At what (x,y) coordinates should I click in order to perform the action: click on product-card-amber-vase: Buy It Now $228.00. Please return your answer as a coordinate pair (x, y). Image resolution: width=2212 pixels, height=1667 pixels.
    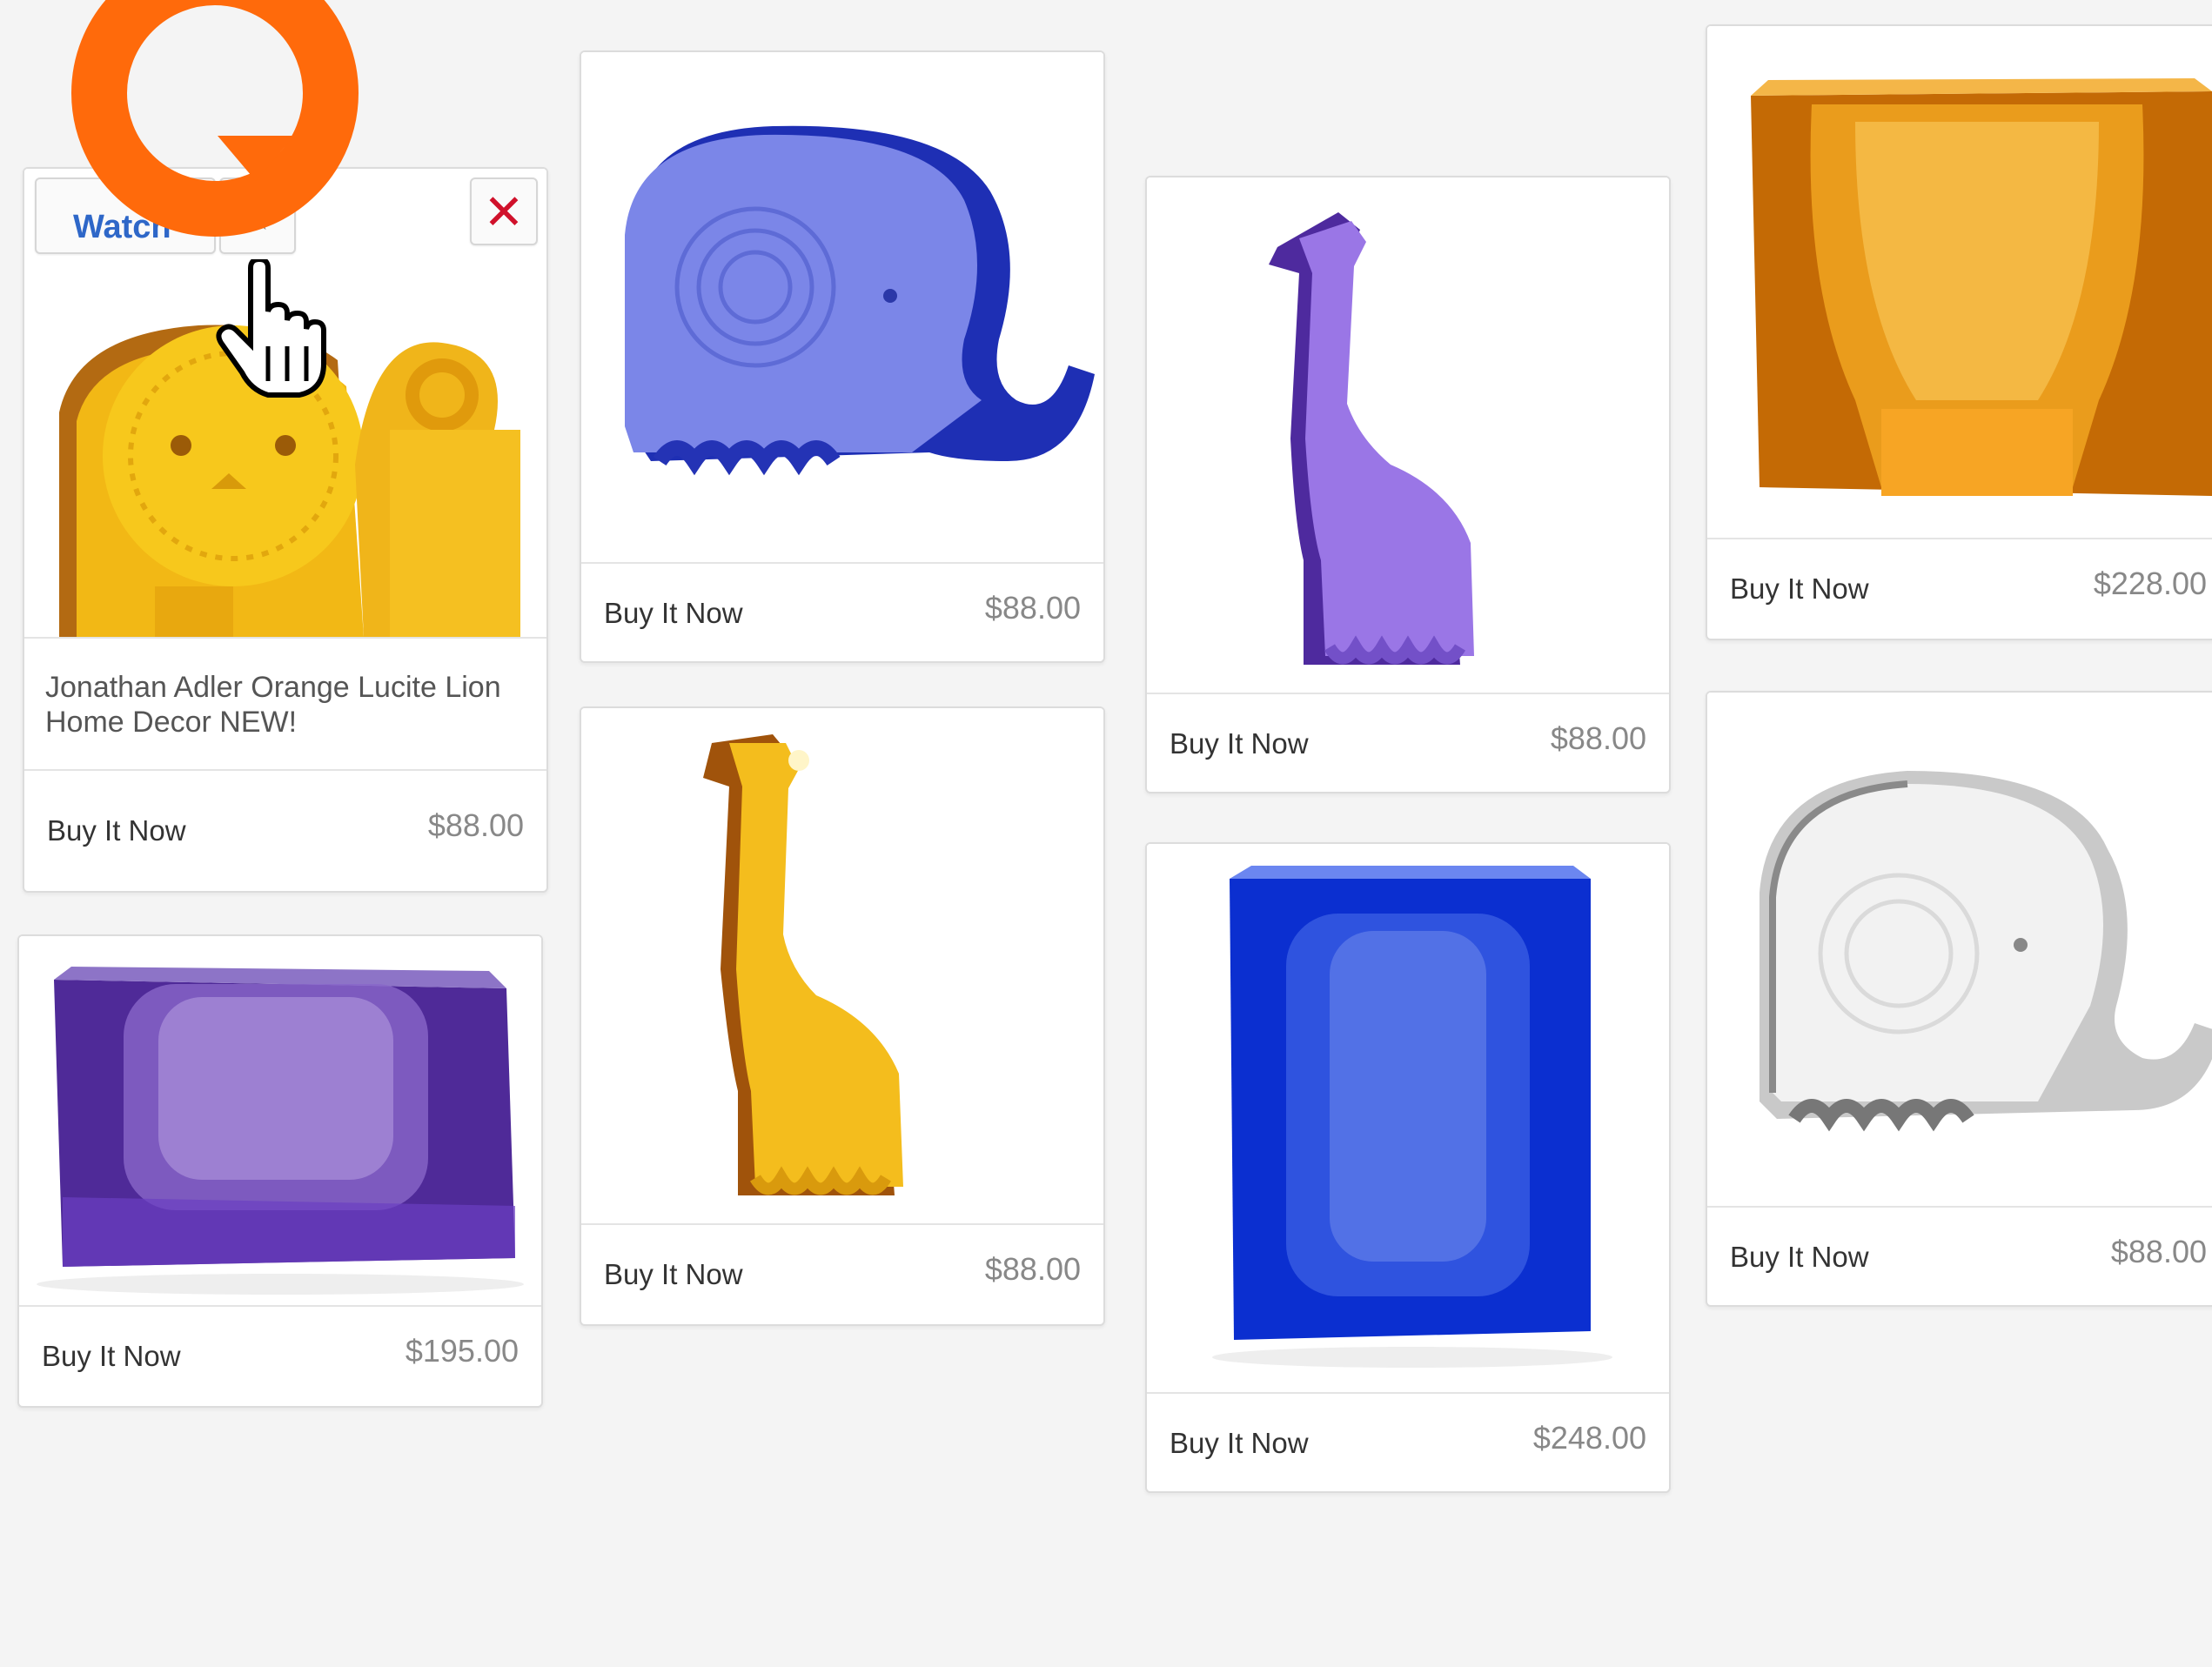
    Looking at the image, I should click on (1959, 332).